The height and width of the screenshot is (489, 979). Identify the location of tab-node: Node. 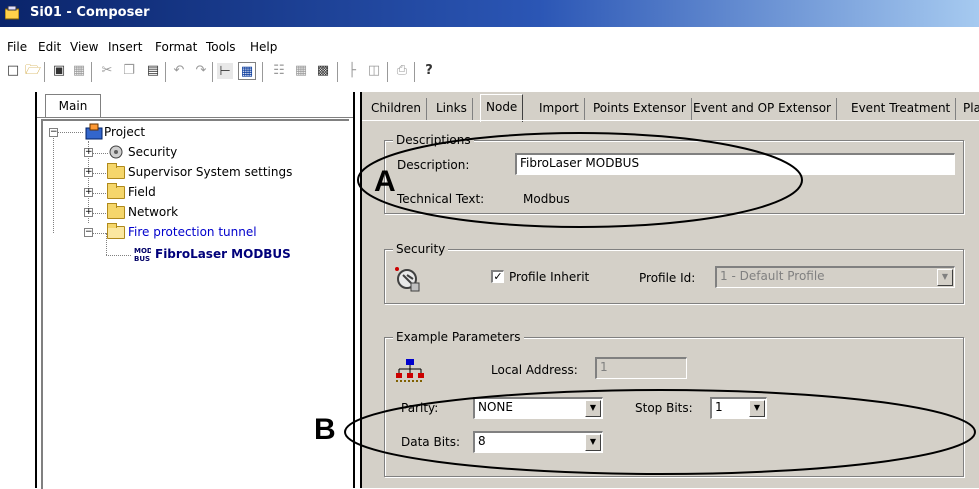
(502, 108).